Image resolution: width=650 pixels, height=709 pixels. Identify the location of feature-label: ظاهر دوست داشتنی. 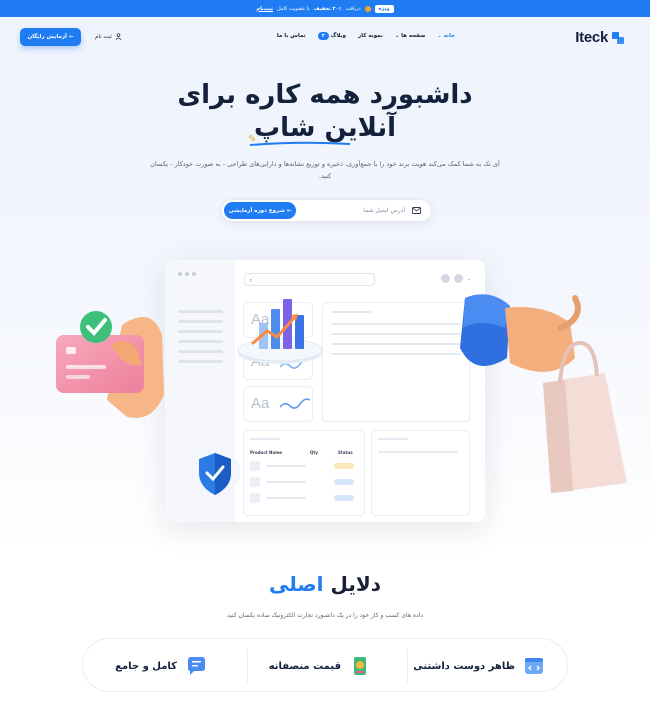
(464, 666).